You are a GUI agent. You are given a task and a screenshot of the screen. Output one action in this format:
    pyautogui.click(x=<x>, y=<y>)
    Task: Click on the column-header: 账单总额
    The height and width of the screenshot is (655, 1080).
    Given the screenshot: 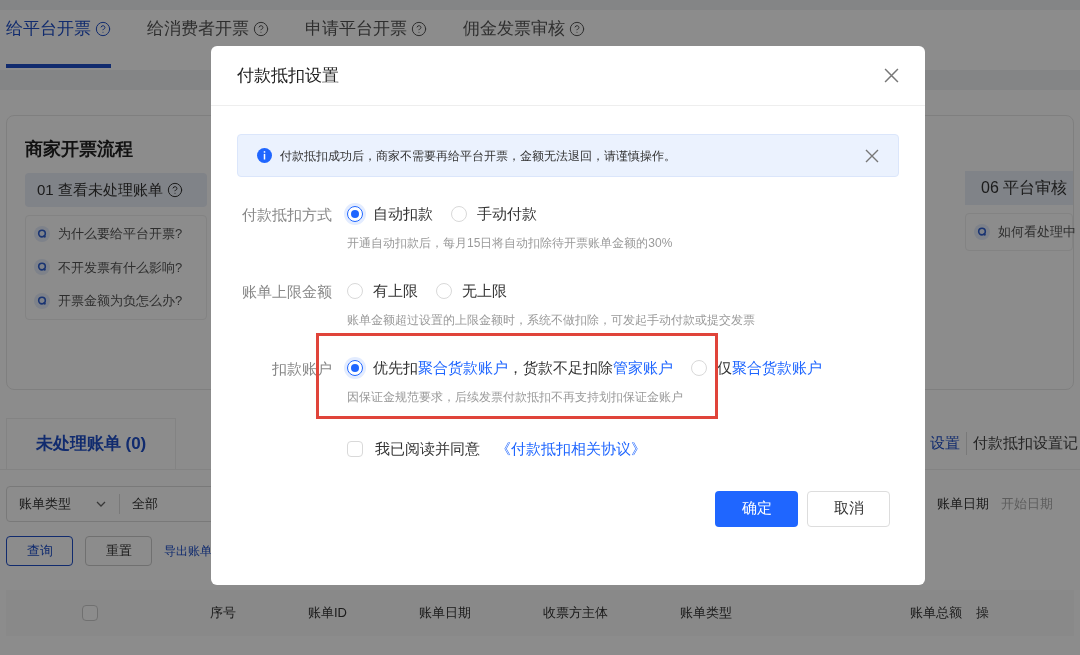 What is the action you would take?
    pyautogui.click(x=936, y=613)
    